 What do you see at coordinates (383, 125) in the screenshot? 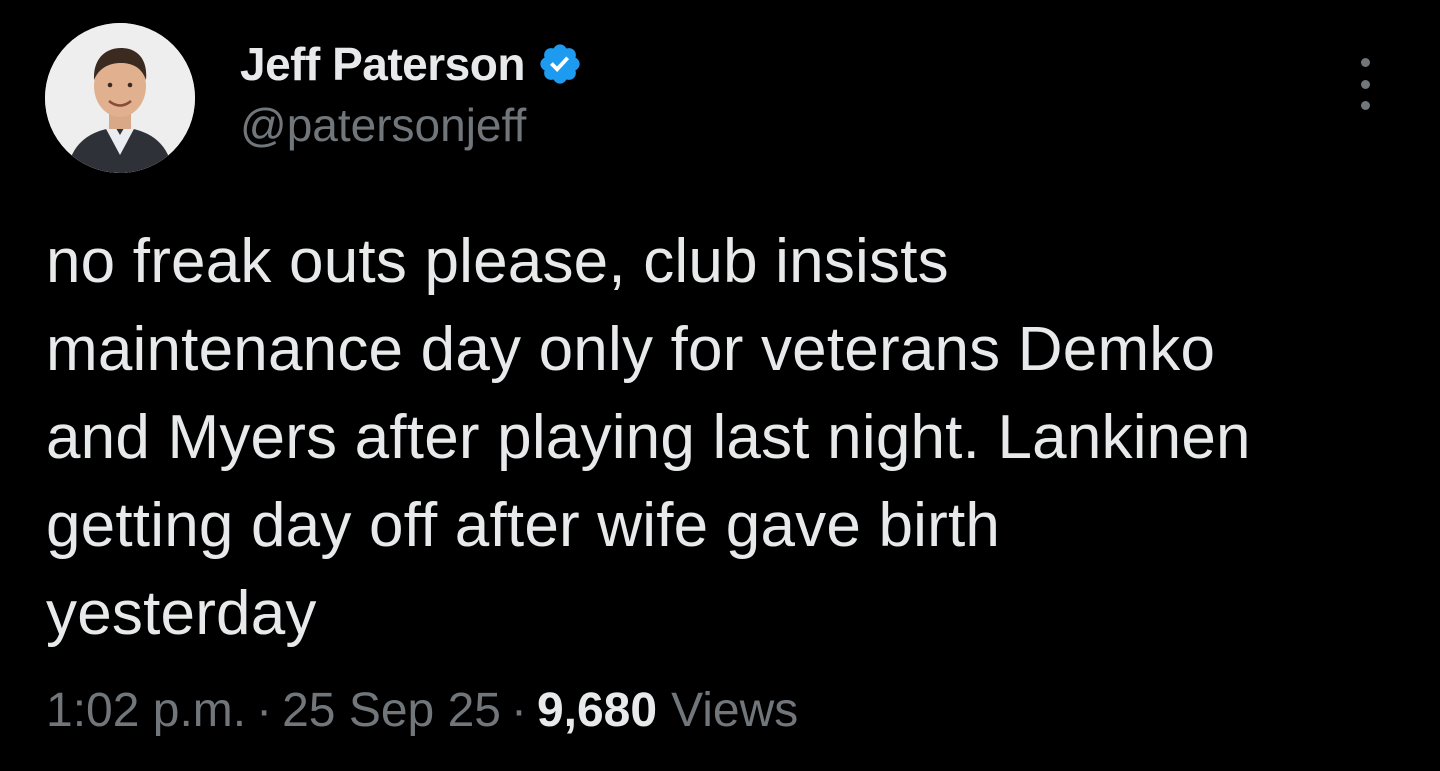
I see `author-handle: @patersonjeff` at bounding box center [383, 125].